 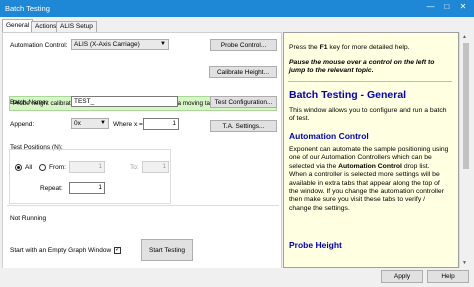 What do you see at coordinates (348, 95) in the screenshot?
I see `help-title: Batch Testing - General` at bounding box center [348, 95].